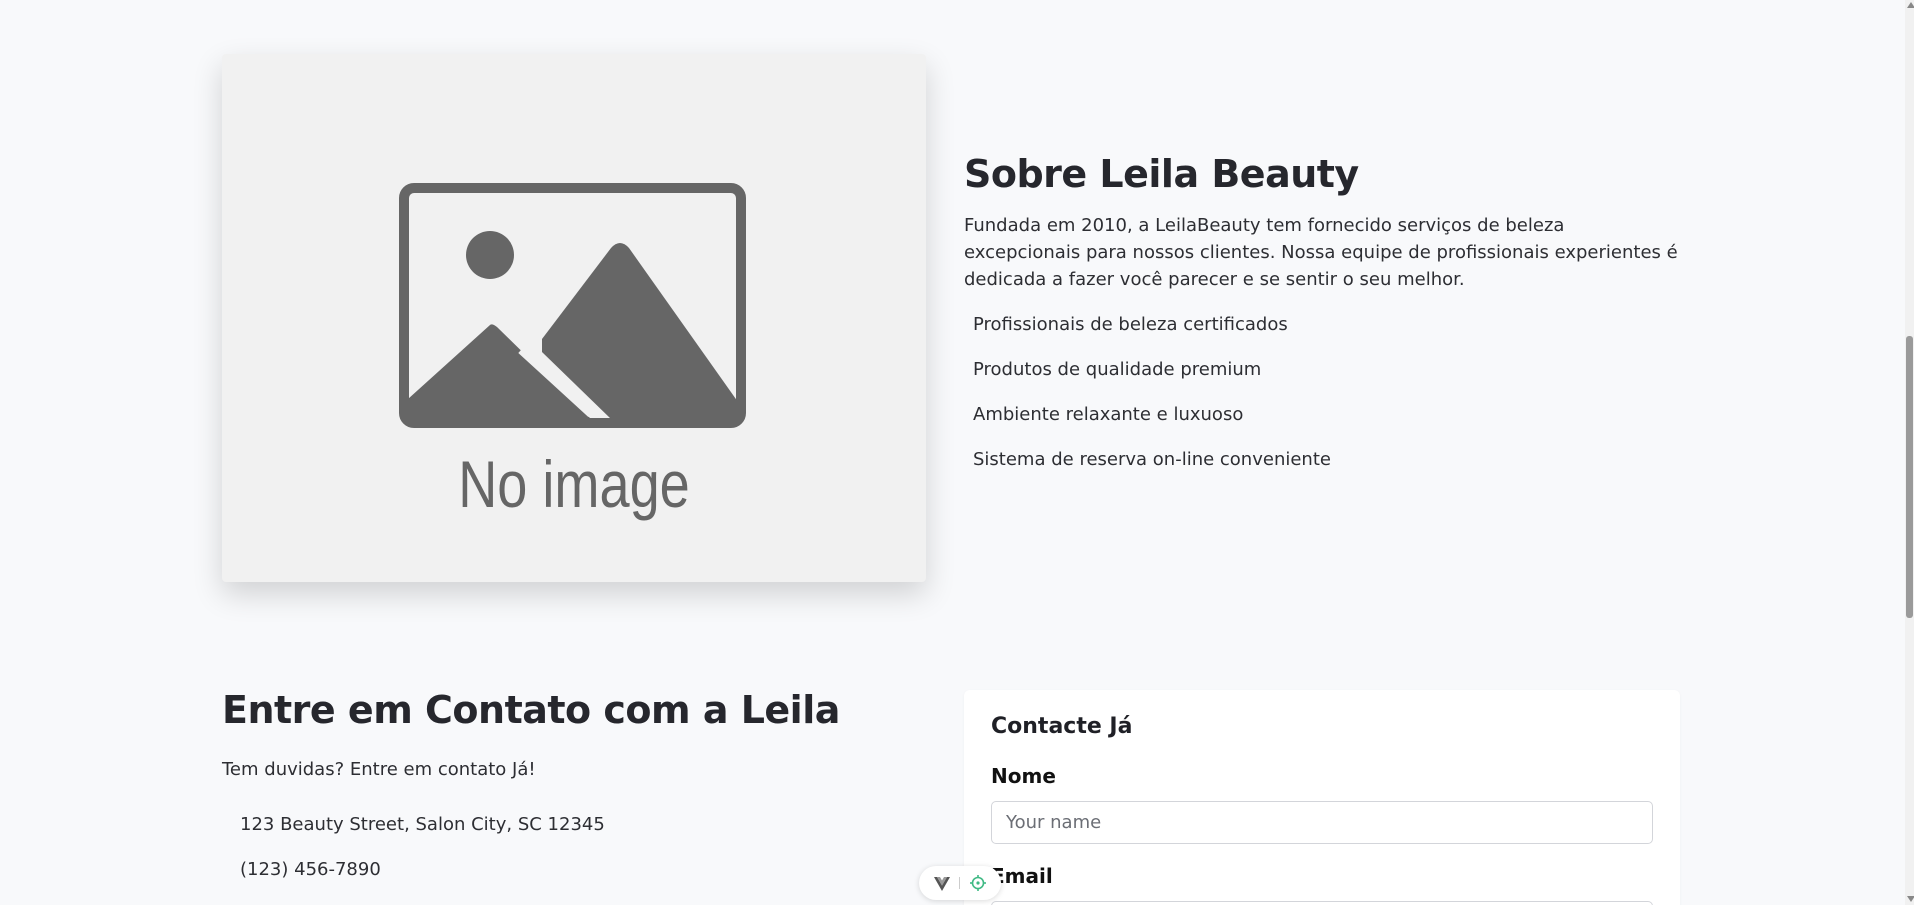 Image resolution: width=1914 pixels, height=905 pixels. What do you see at coordinates (422, 824) in the screenshot?
I see `contact-address: 123 Beauty Street, Salon City, SC 12345` at bounding box center [422, 824].